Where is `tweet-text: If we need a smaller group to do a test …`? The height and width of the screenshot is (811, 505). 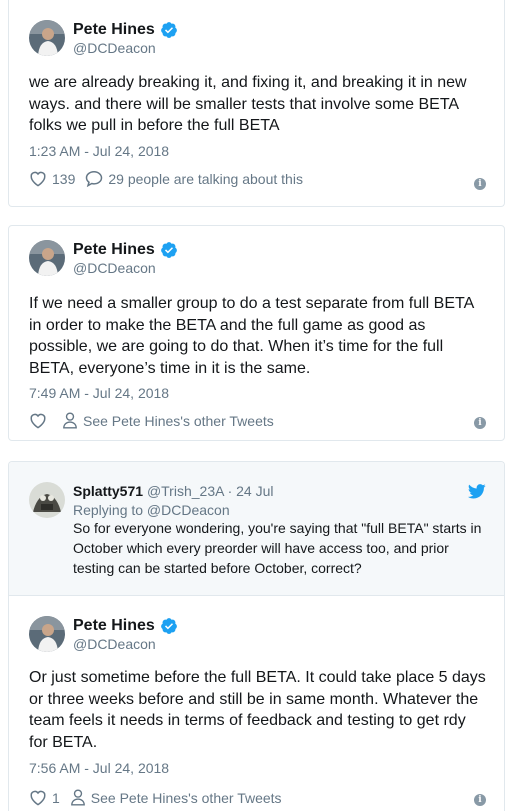 tweet-text: If we need a smaller group to do a test … is located at coordinates (251, 336).